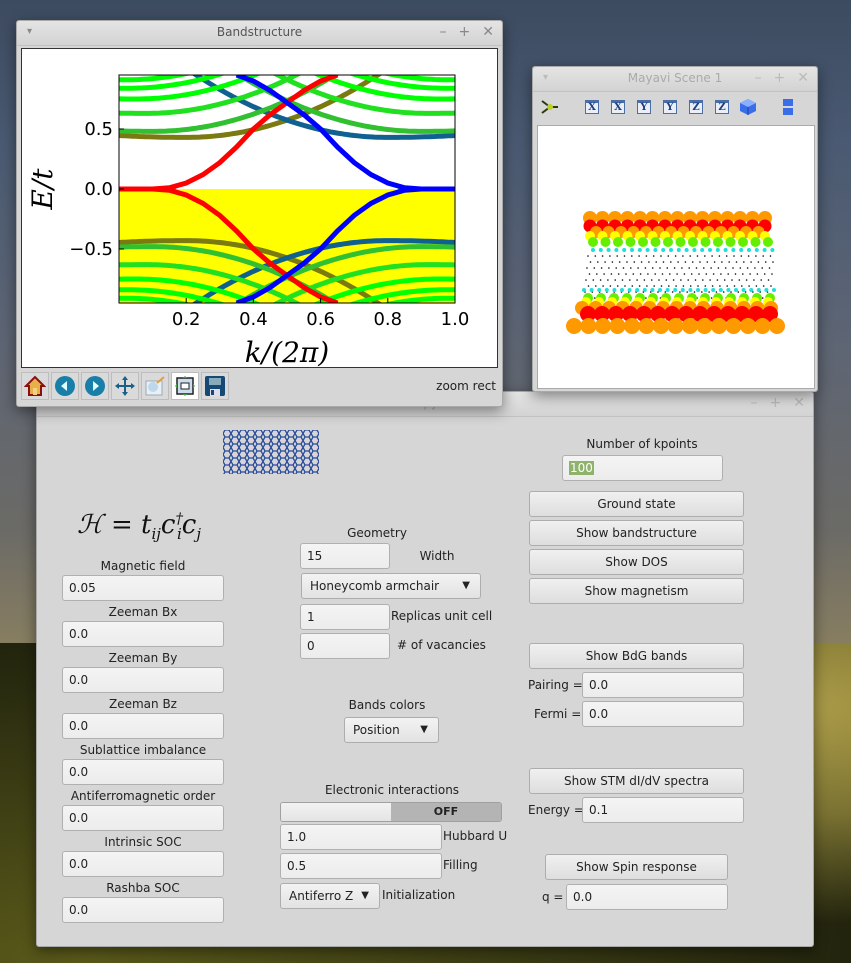 The width and height of the screenshot is (851, 963). Describe the element at coordinates (675, 79) in the screenshot. I see `mayavi-titlebar: ▾ Mayavi Scene 1 – + ✕` at that location.